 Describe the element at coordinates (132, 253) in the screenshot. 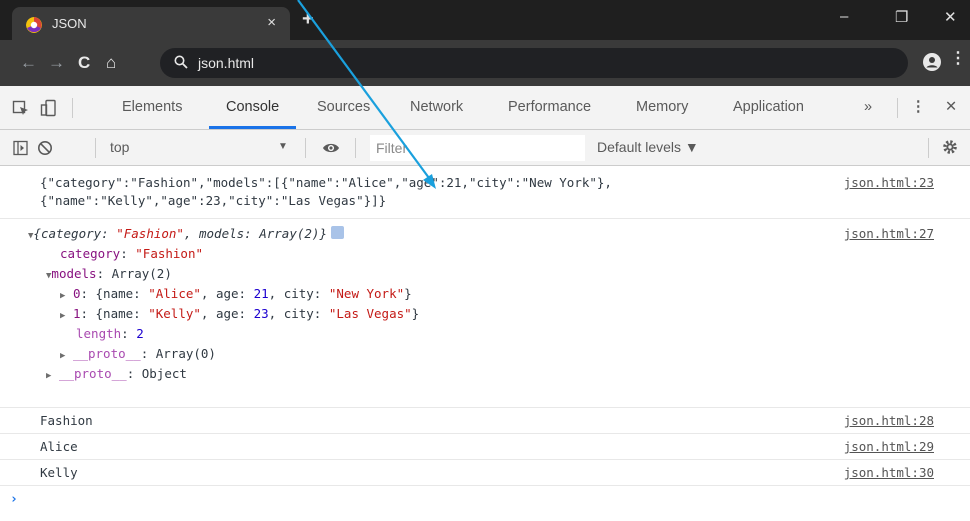

I see `property-category: category: "Fashion"` at that location.